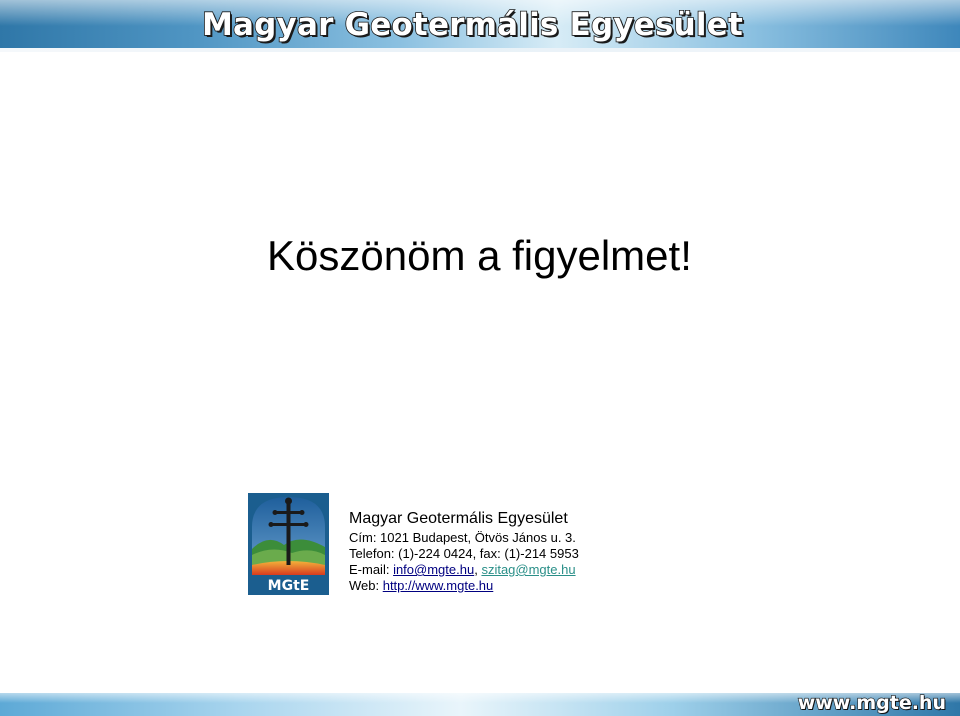  I want to click on contact-email-row: E-mail: info@mgte.hu, szitag@mgte.hu, so click(464, 570).